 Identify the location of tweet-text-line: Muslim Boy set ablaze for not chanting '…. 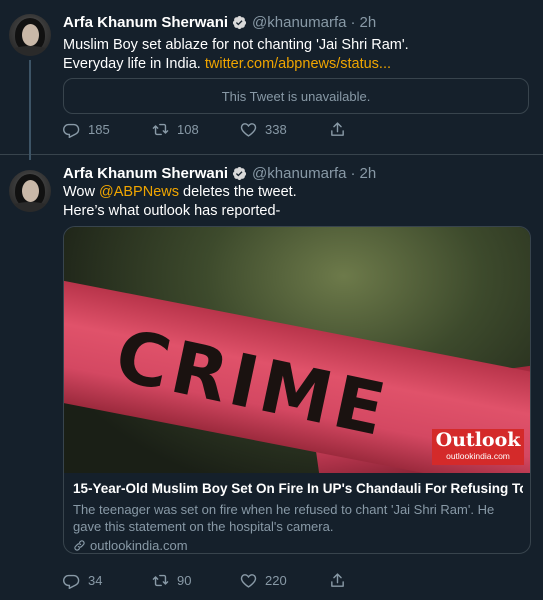
(236, 45).